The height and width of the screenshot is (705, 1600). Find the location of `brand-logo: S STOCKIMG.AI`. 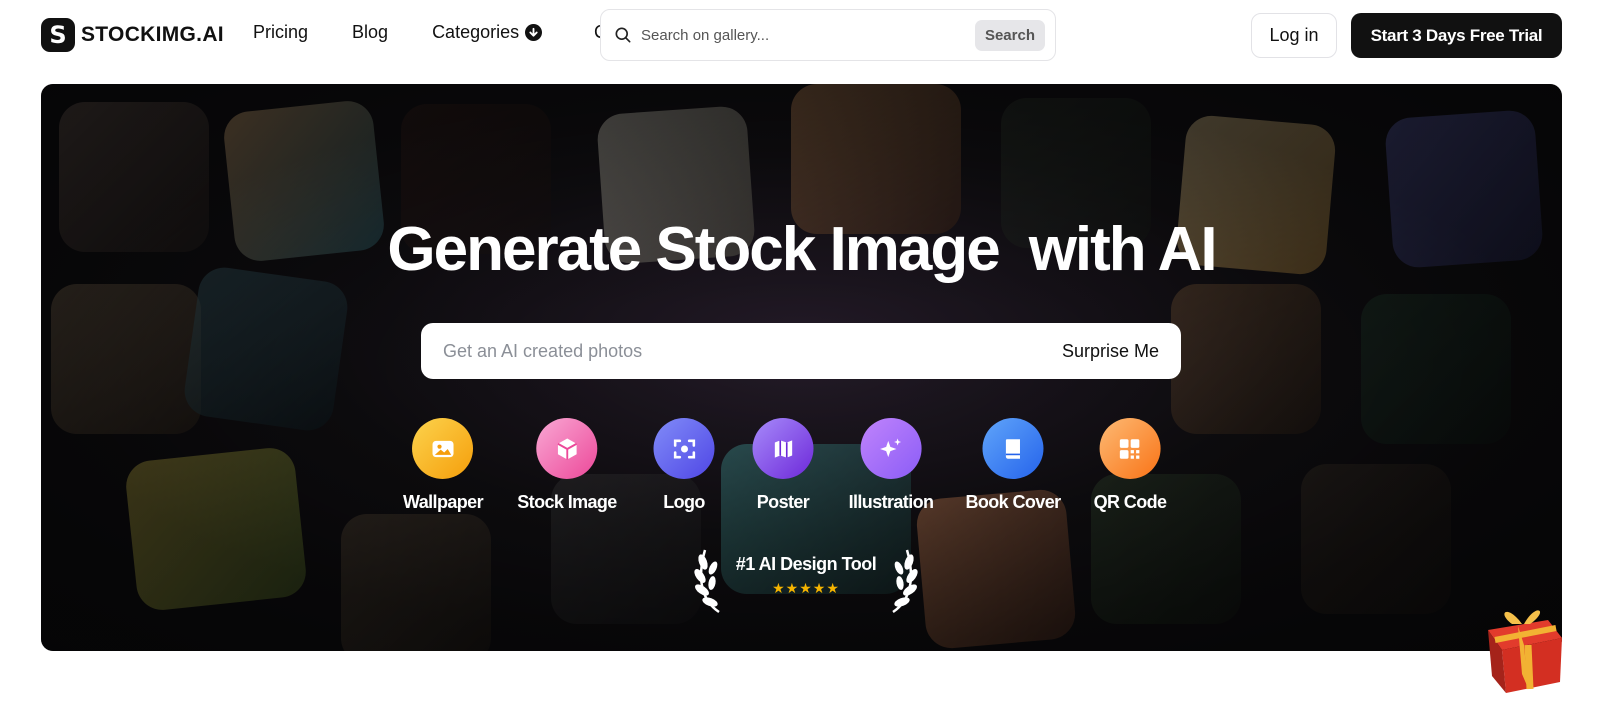

brand-logo: S STOCKIMG.AI is located at coordinates (132, 35).